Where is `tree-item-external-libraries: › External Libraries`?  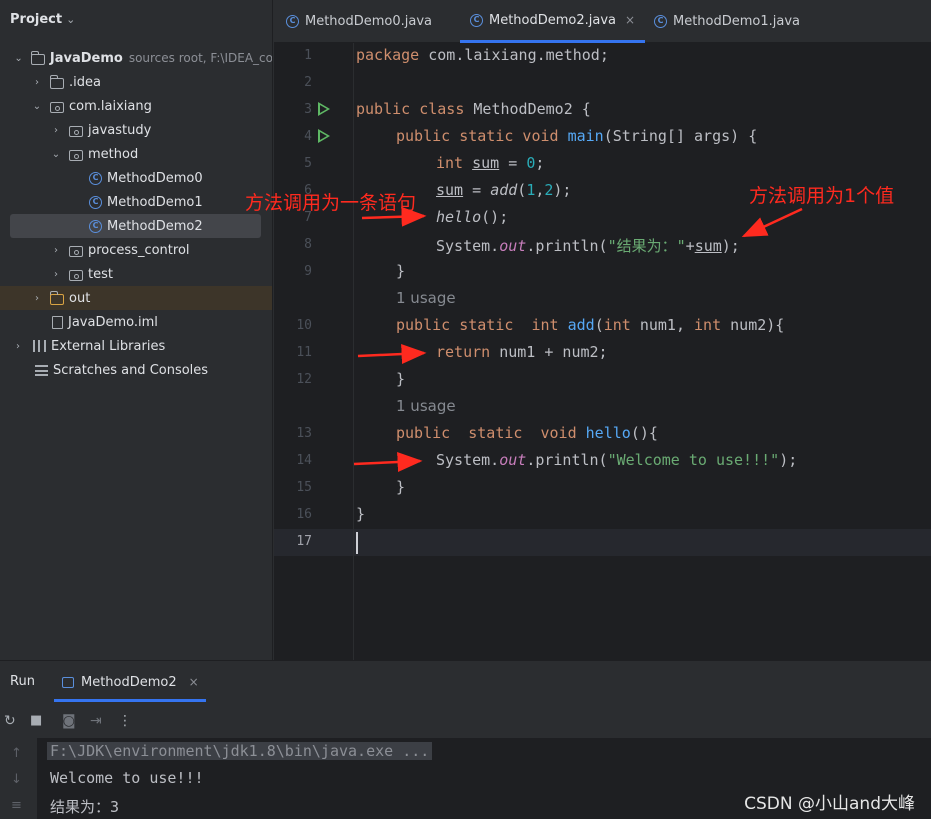 tree-item-external-libraries: › External Libraries is located at coordinates (136, 346).